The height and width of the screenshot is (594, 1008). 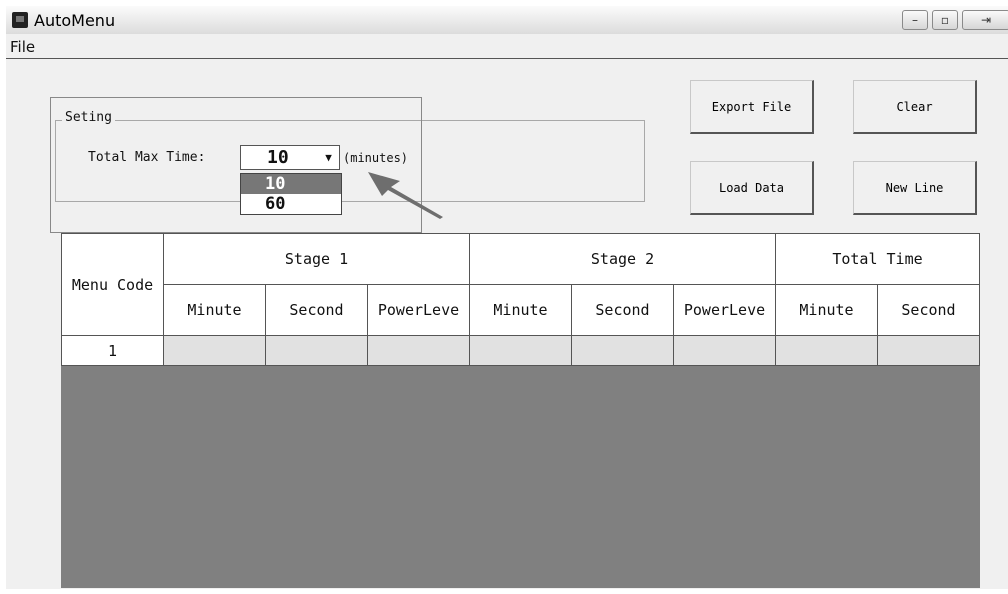 What do you see at coordinates (278, 157) in the screenshot?
I see `combo-value: 10` at bounding box center [278, 157].